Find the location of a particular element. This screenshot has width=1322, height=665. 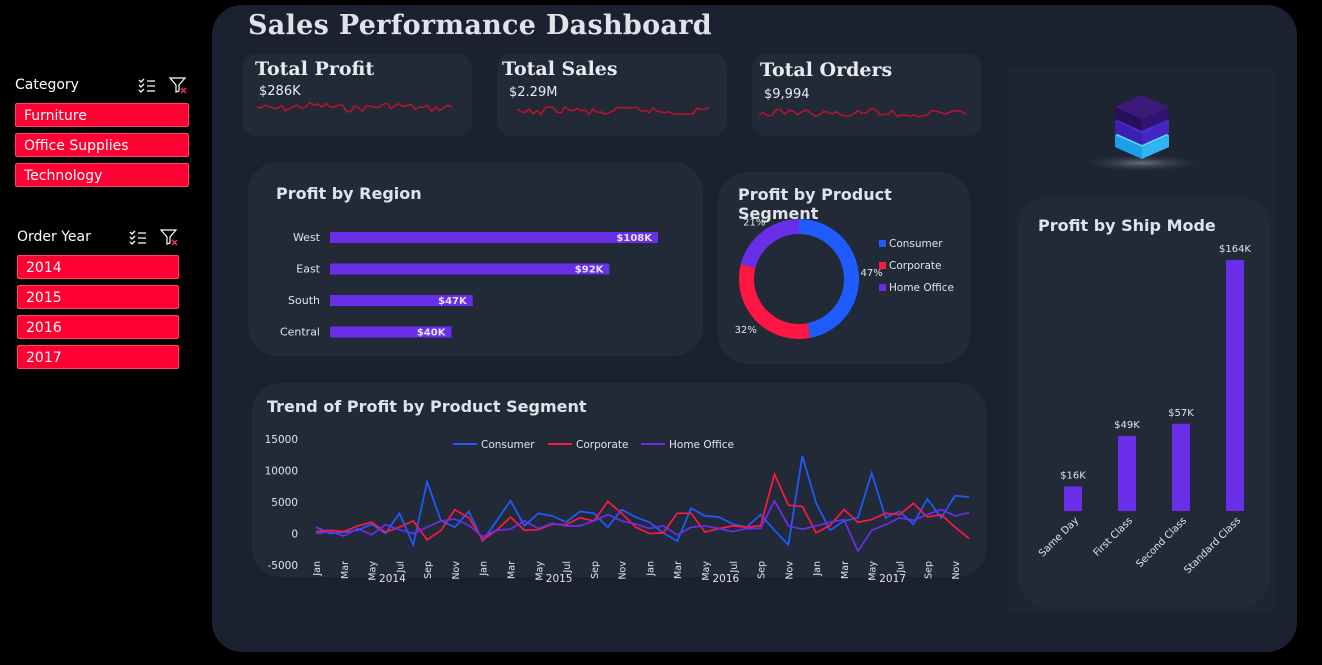

category-item-technology: Technology is located at coordinates (102, 175).